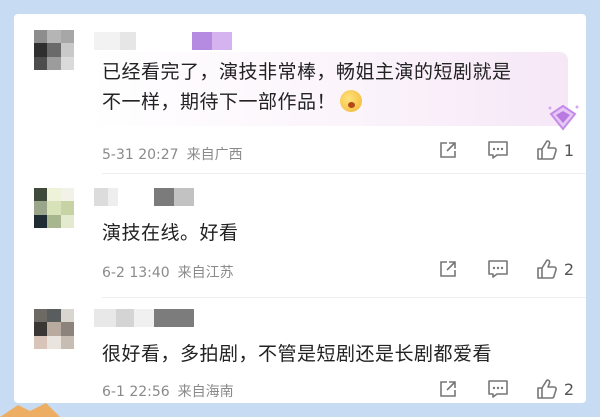  Describe the element at coordinates (351, 101) in the screenshot. I see `shocked-face-emoji-icon` at that location.